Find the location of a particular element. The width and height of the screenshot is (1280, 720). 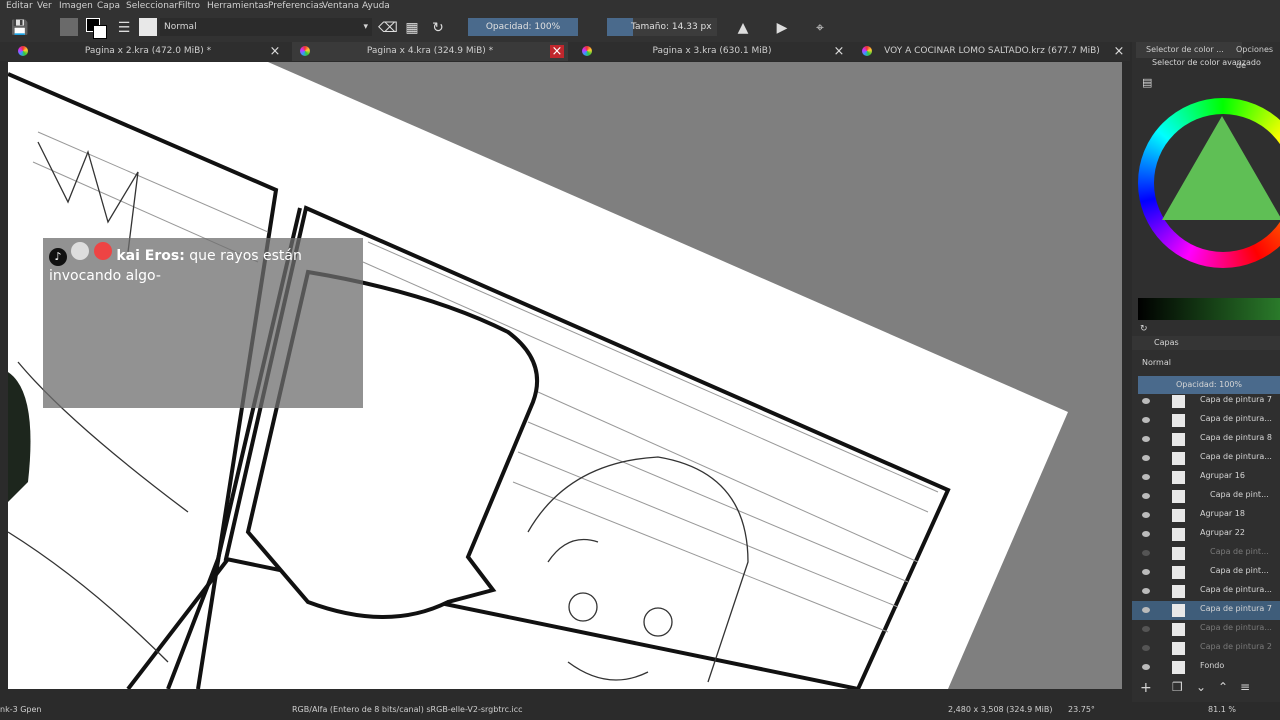

menu-filtro: Filtro is located at coordinates (189, 6).